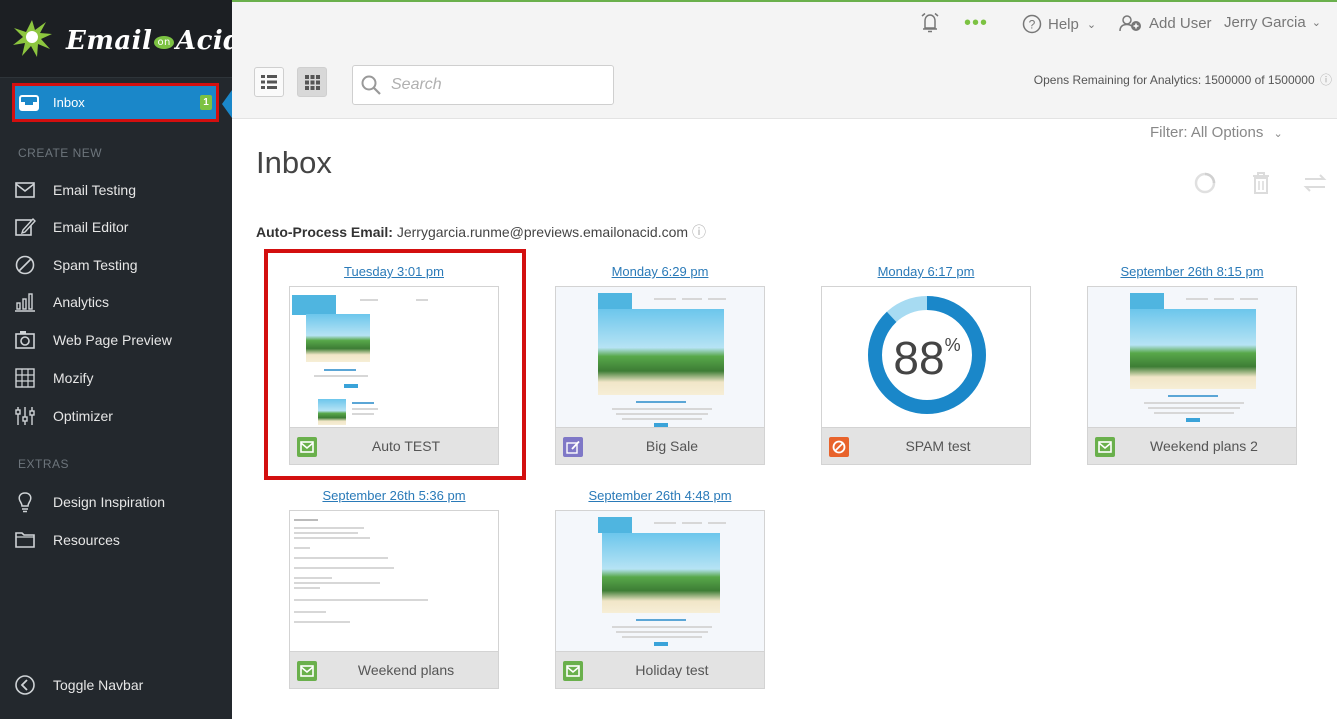  What do you see at coordinates (25, 190) in the screenshot?
I see `envelope-icon` at bounding box center [25, 190].